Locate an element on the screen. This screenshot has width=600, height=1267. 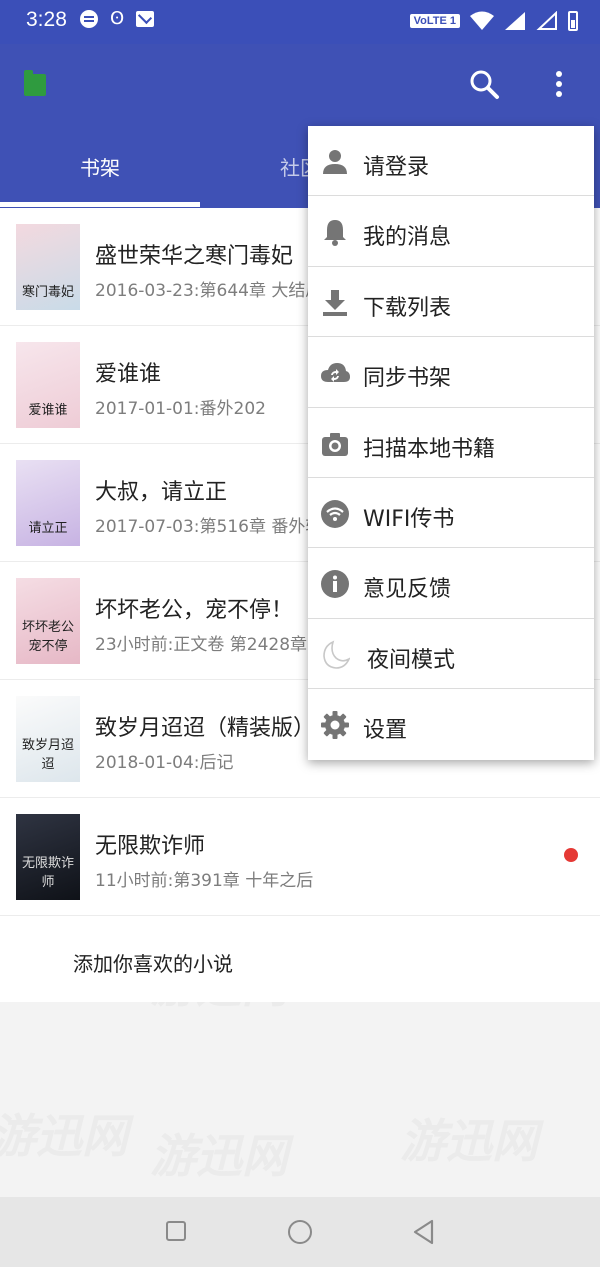
notification-icons: ʘ is located at coordinates (117, 18).